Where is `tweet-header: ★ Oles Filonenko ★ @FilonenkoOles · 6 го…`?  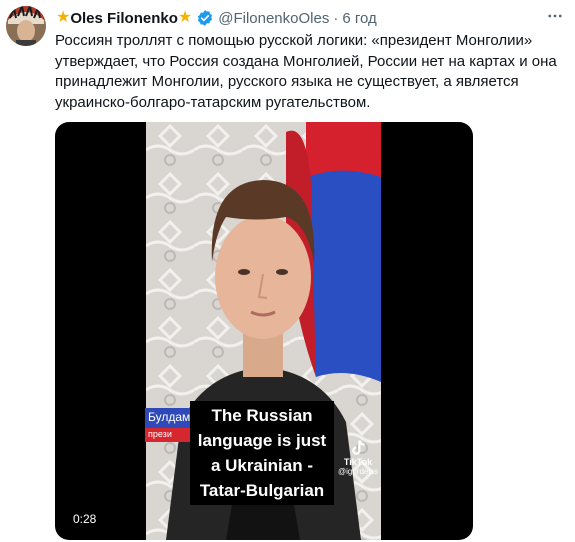 tweet-header: ★ Oles Filonenko ★ @FilonenkoOles · 6 го… is located at coordinates (216, 18).